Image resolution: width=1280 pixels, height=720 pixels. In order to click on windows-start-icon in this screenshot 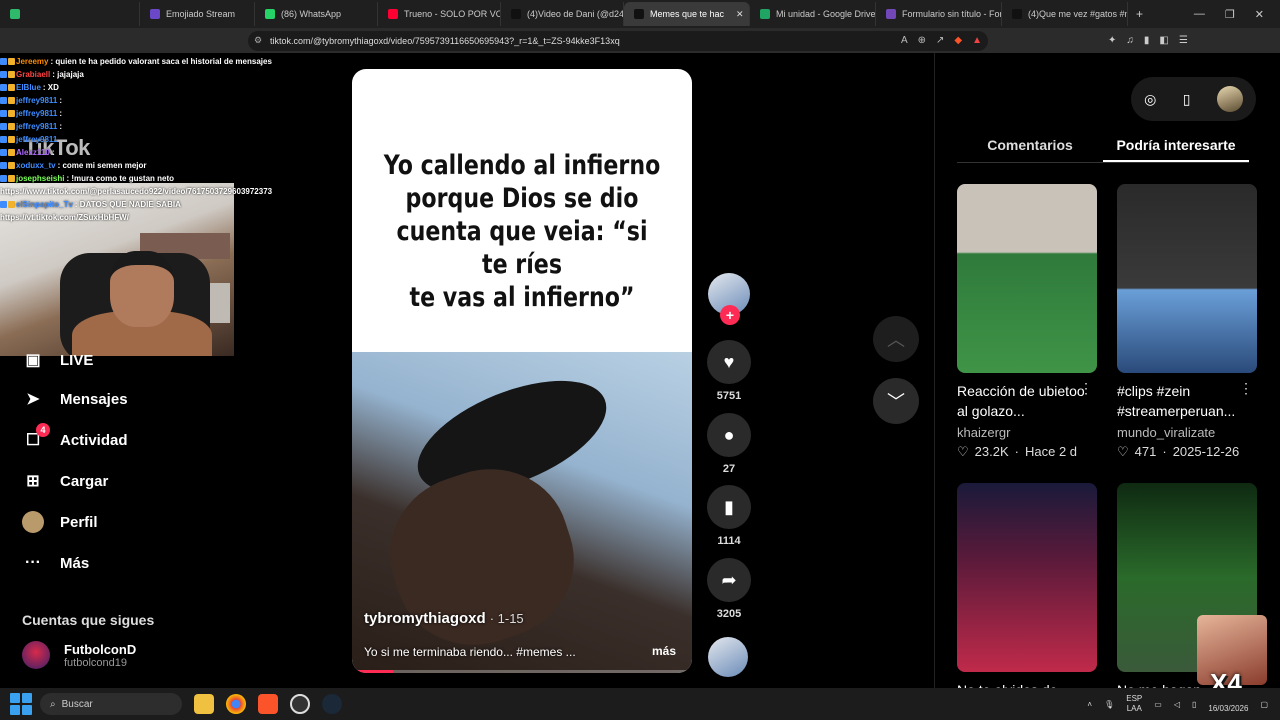, I will do `click(21, 704)`.